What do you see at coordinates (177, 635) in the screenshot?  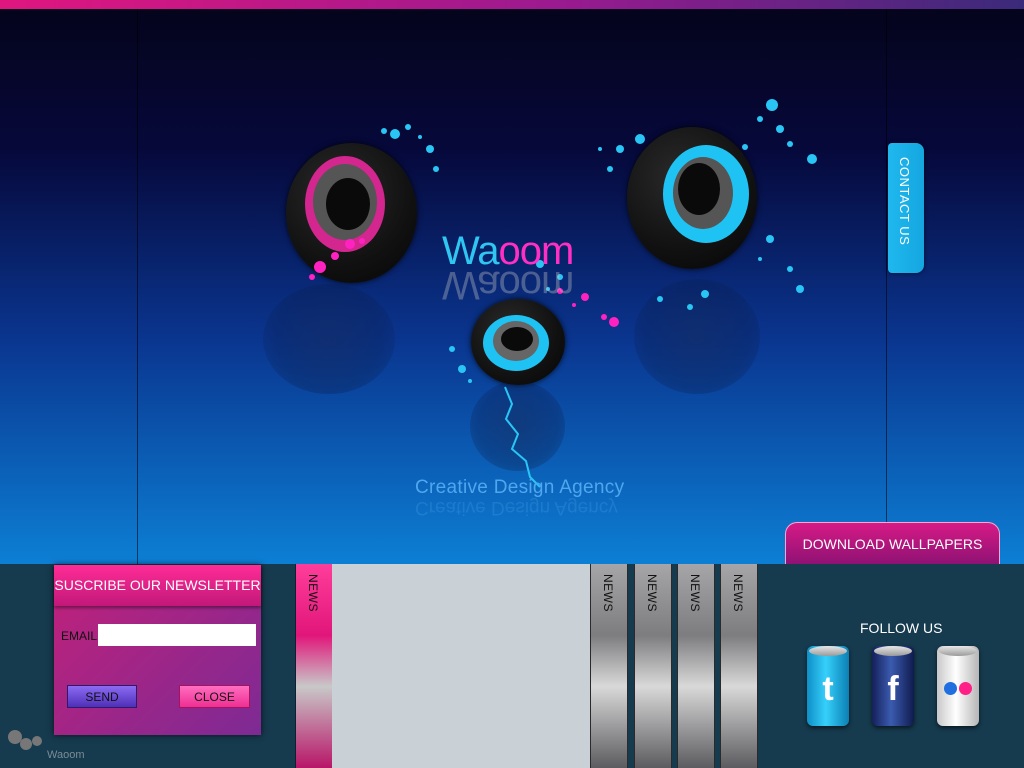 I see `email-field` at bounding box center [177, 635].